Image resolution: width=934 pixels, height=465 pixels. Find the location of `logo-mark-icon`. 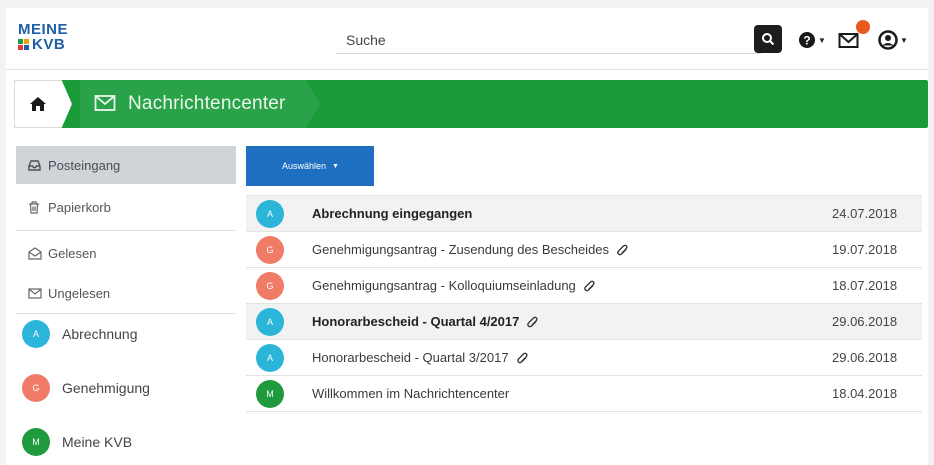

logo-mark-icon is located at coordinates (24, 45).